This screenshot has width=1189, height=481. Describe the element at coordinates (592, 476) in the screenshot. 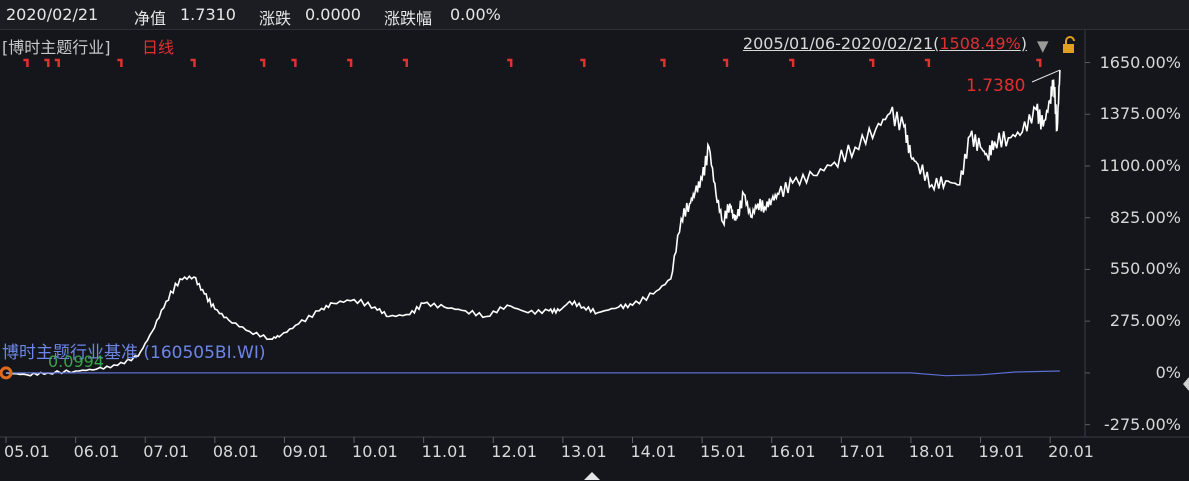

I see `scroll-handle-icon` at that location.